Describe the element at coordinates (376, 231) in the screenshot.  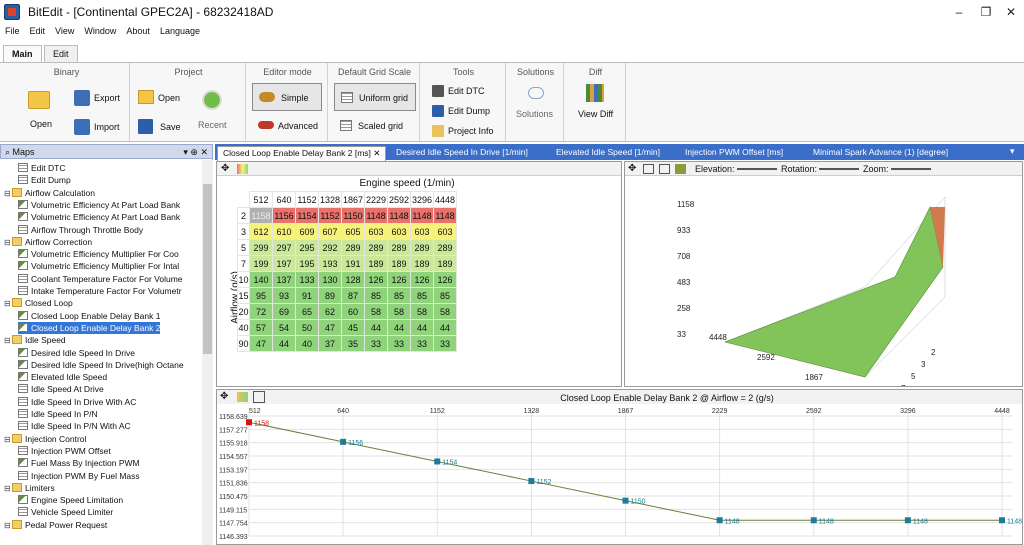
I see `grid-cell: 603` at that location.